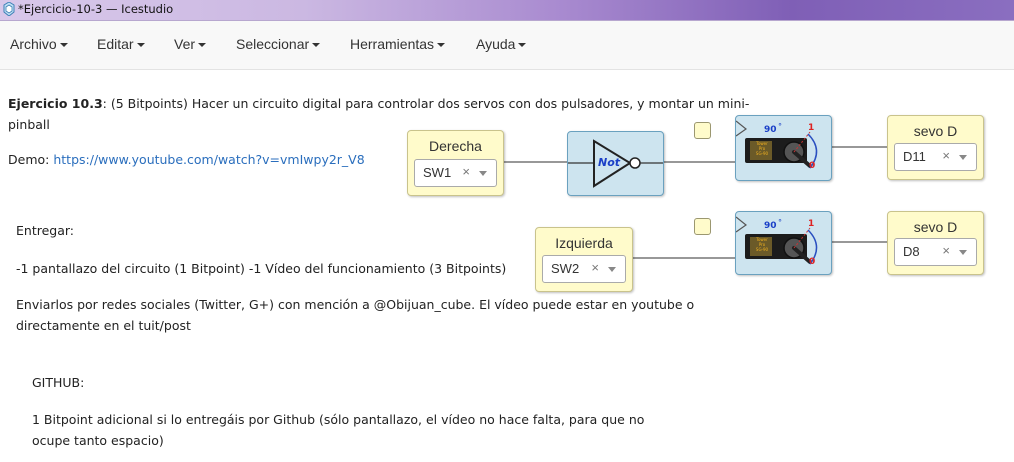 The height and width of the screenshot is (462, 1014). I want to click on led-indicator-top, so click(702, 130).